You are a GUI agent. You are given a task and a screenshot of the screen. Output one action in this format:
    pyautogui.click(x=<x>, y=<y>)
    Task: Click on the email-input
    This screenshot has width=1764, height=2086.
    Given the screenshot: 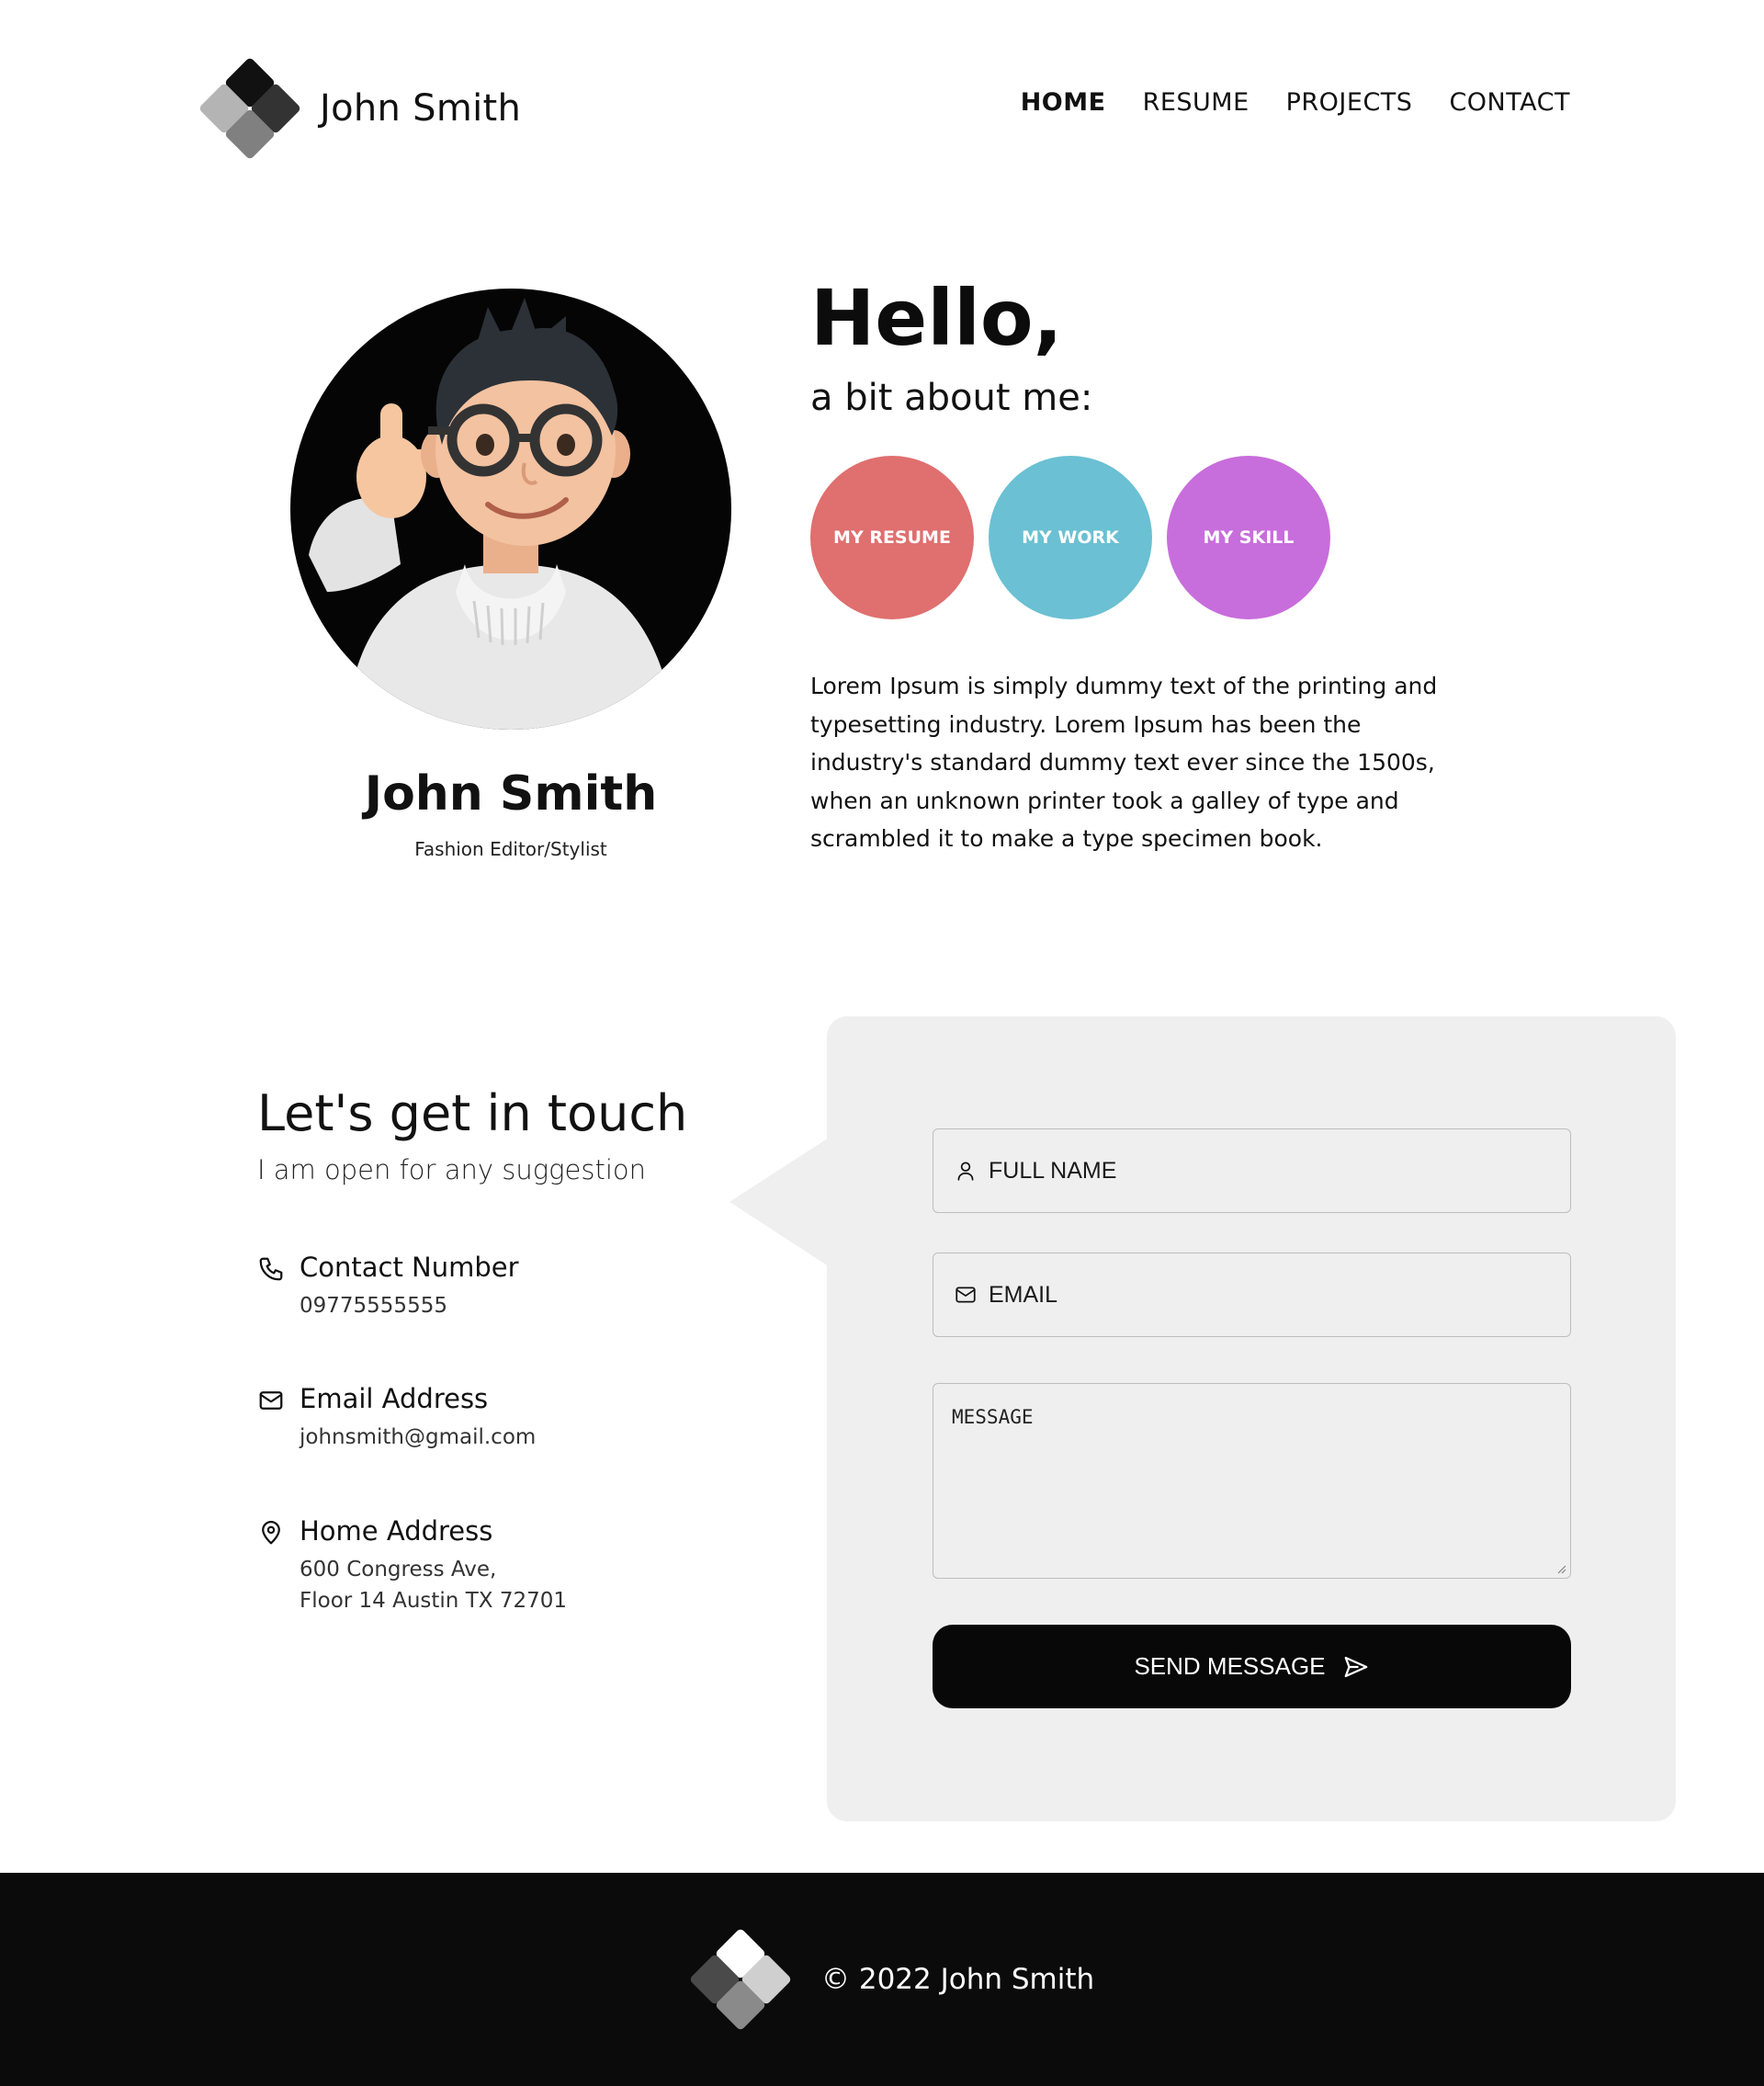 What is the action you would take?
    pyautogui.click(x=1279, y=1294)
    